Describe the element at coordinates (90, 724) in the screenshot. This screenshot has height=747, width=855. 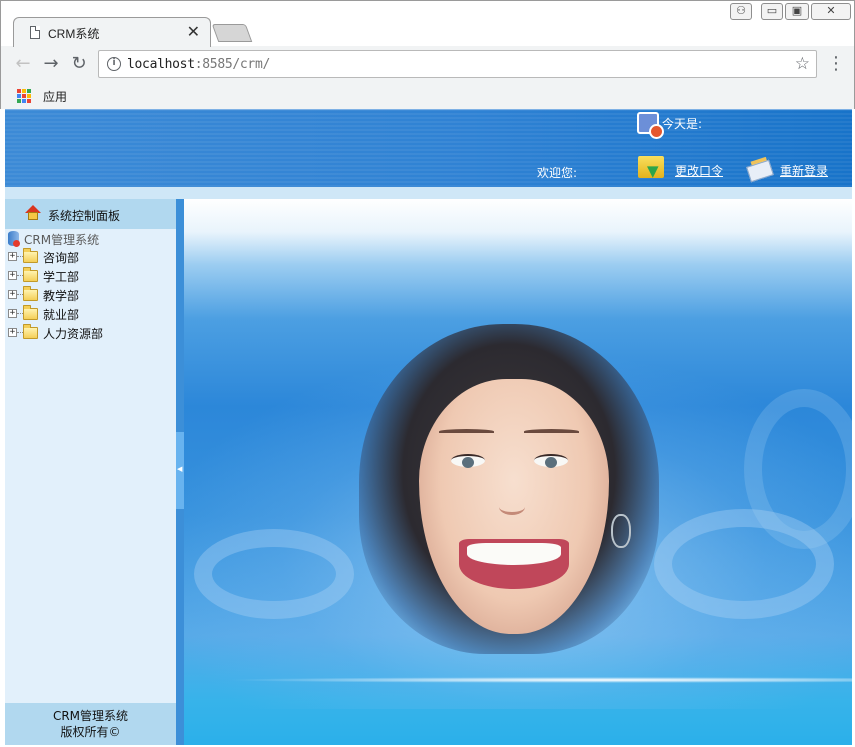
I see `sidebar-footer: CRM管理系统 版权所有©` at that location.